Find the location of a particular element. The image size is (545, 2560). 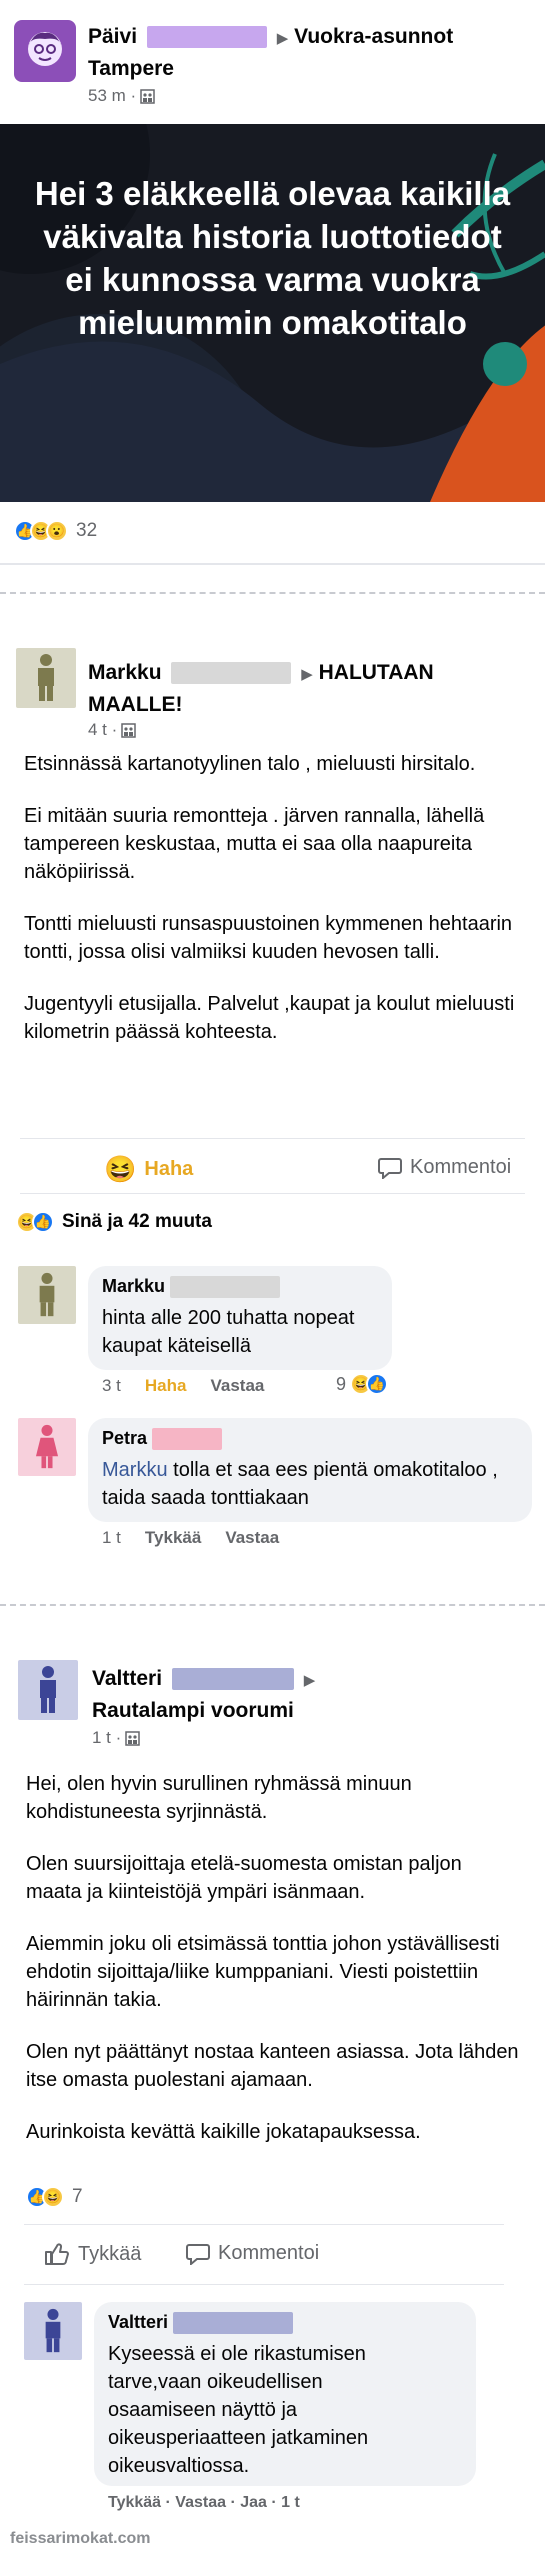

post-header: Valtteri ▶ Rautalampi voorumi is located at coordinates (203, 1695).